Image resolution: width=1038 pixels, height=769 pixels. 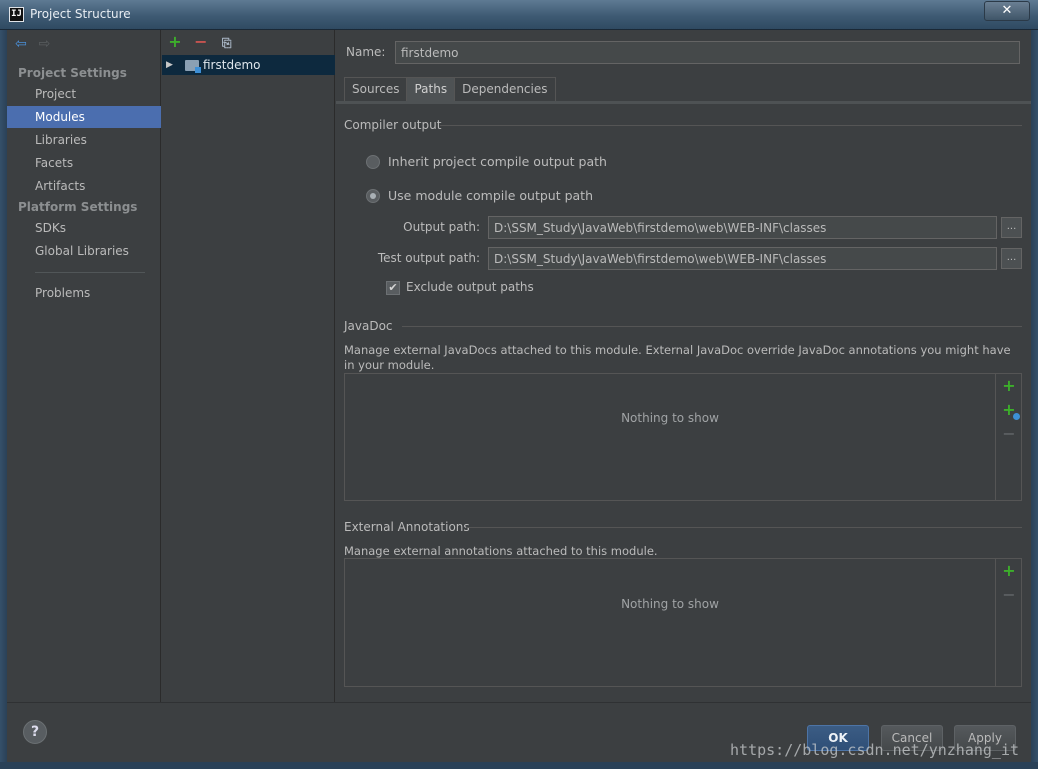 I want to click on category-item-global-libraries: Global Libraries, so click(x=84, y=251).